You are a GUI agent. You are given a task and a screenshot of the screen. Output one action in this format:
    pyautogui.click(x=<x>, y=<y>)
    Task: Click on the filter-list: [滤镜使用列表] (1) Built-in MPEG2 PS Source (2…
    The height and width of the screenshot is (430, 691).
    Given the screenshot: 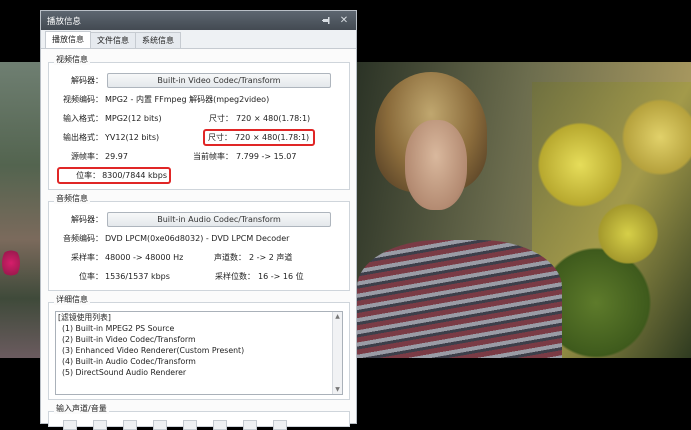 What is the action you would take?
    pyautogui.click(x=199, y=353)
    